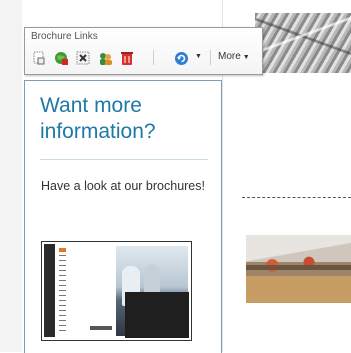 The image size is (351, 353). What do you see at coordinates (64, 36) in the screenshot?
I see `toolbar-title: Brochure Links` at bounding box center [64, 36].